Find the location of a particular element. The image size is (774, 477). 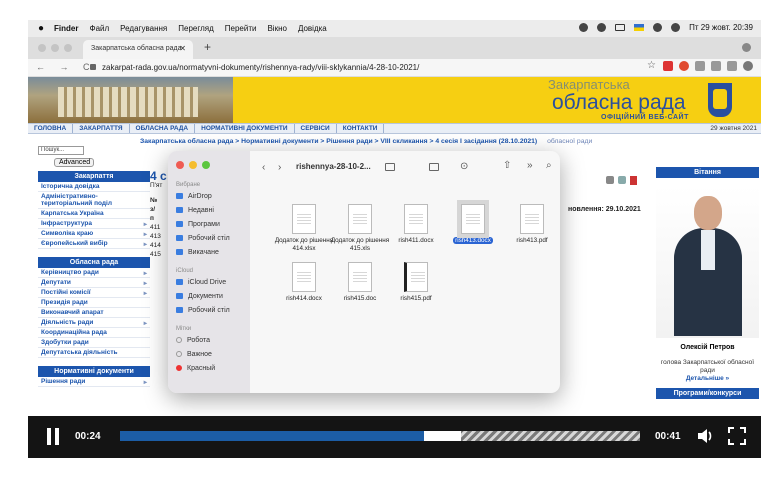

sidebar-item-applications: Програми is located at coordinates (198, 224).